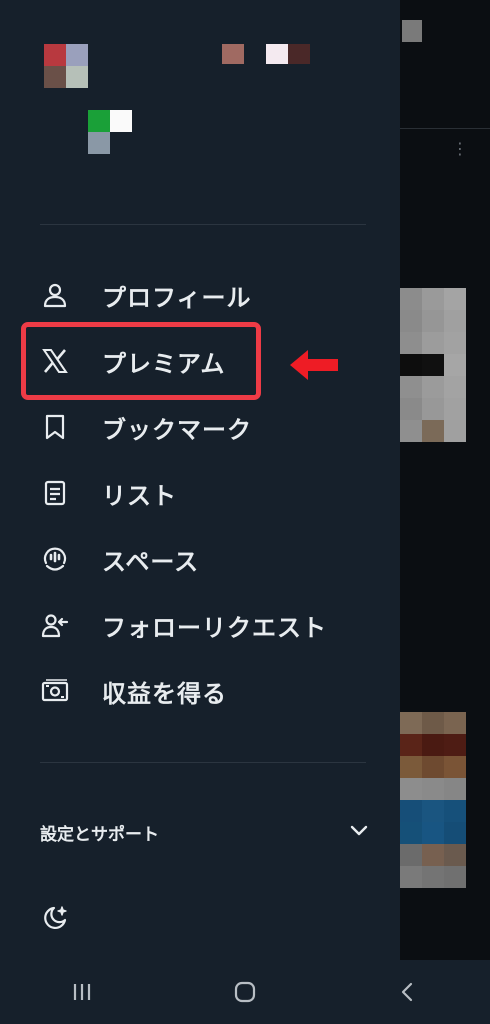 This screenshot has width=490, height=1024. I want to click on arrow-left-icon, so click(314, 365).